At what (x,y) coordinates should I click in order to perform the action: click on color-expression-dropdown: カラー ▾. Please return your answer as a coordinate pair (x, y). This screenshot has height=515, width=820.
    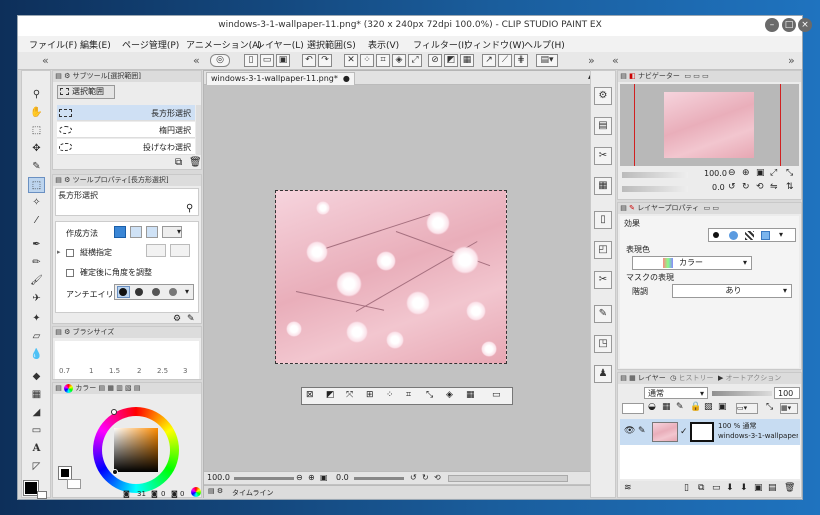
    Looking at the image, I should click on (692, 263).